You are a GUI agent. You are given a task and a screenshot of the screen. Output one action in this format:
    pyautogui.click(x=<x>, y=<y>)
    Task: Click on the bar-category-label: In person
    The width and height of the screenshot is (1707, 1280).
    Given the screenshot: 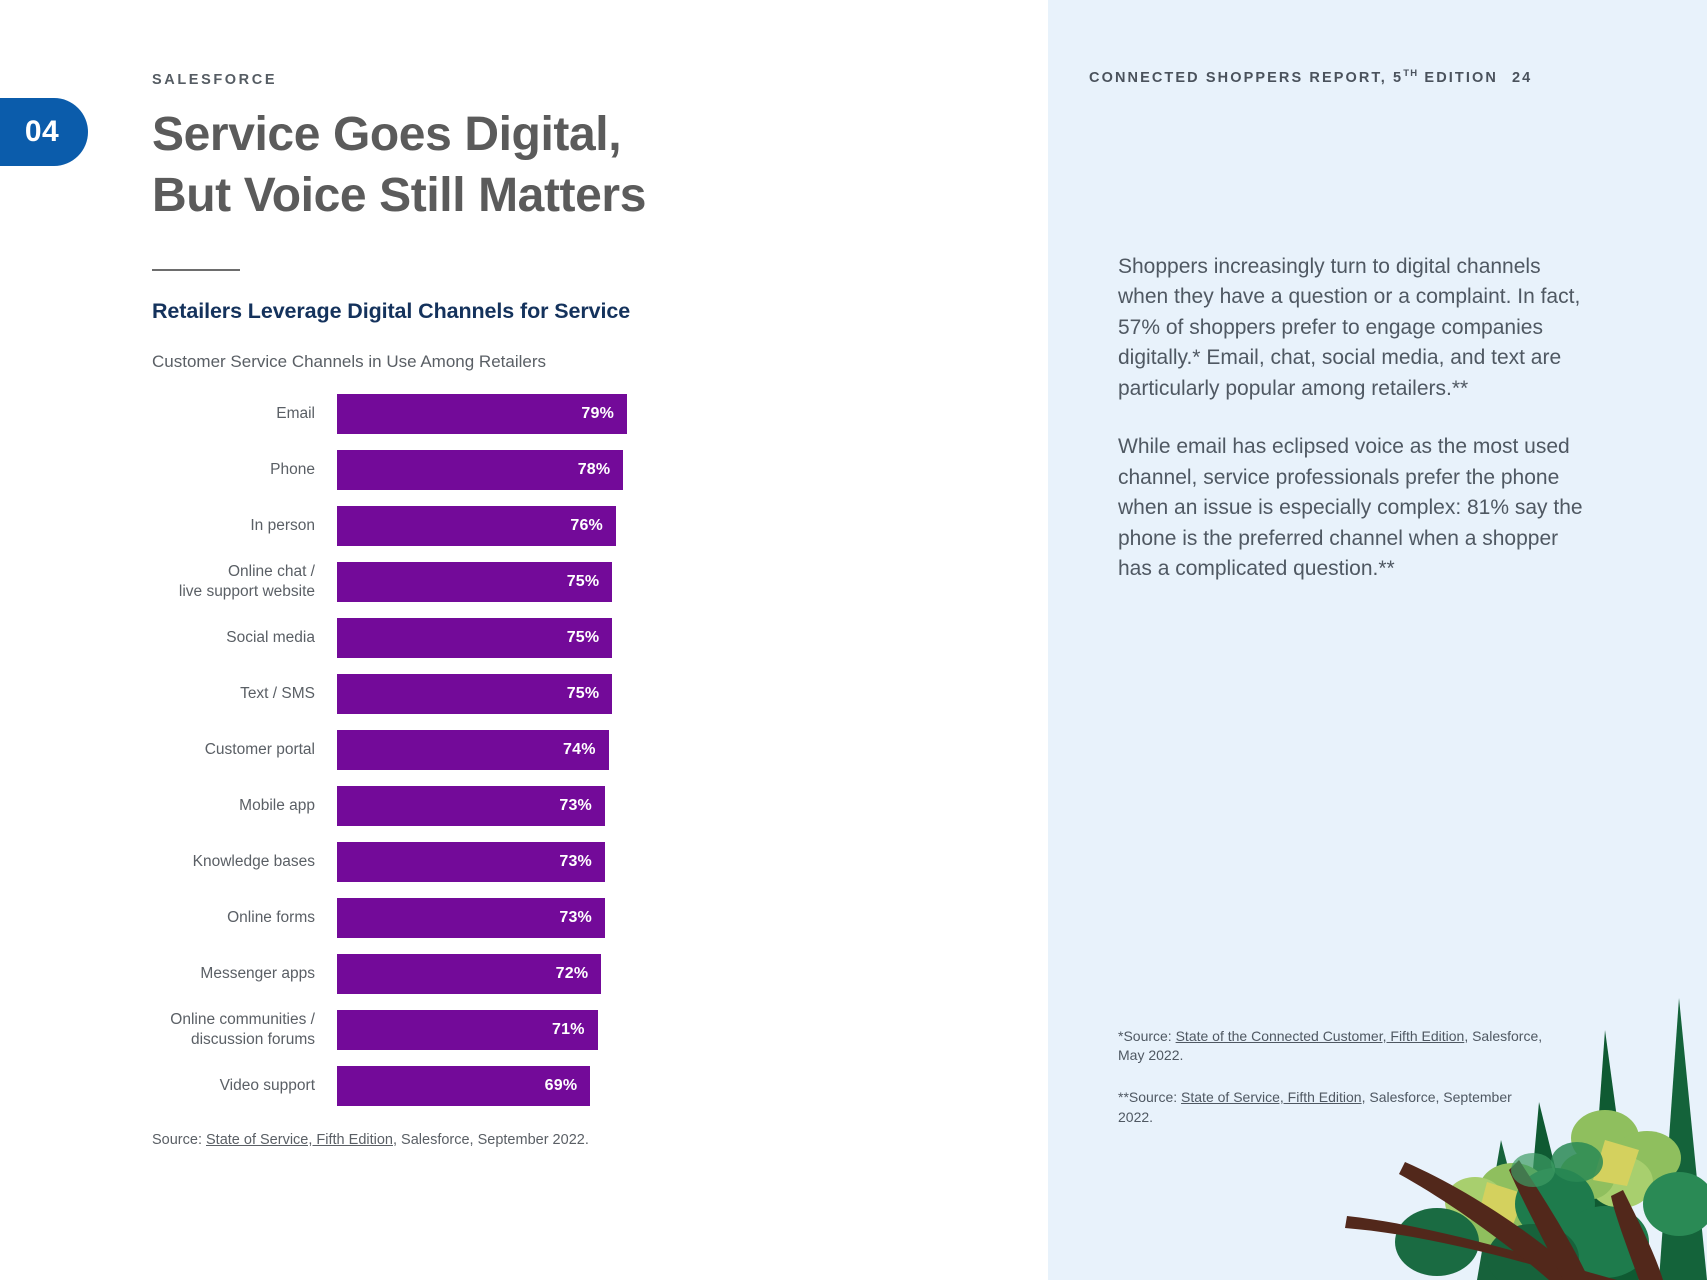 What is the action you would take?
    pyautogui.click(x=282, y=525)
    